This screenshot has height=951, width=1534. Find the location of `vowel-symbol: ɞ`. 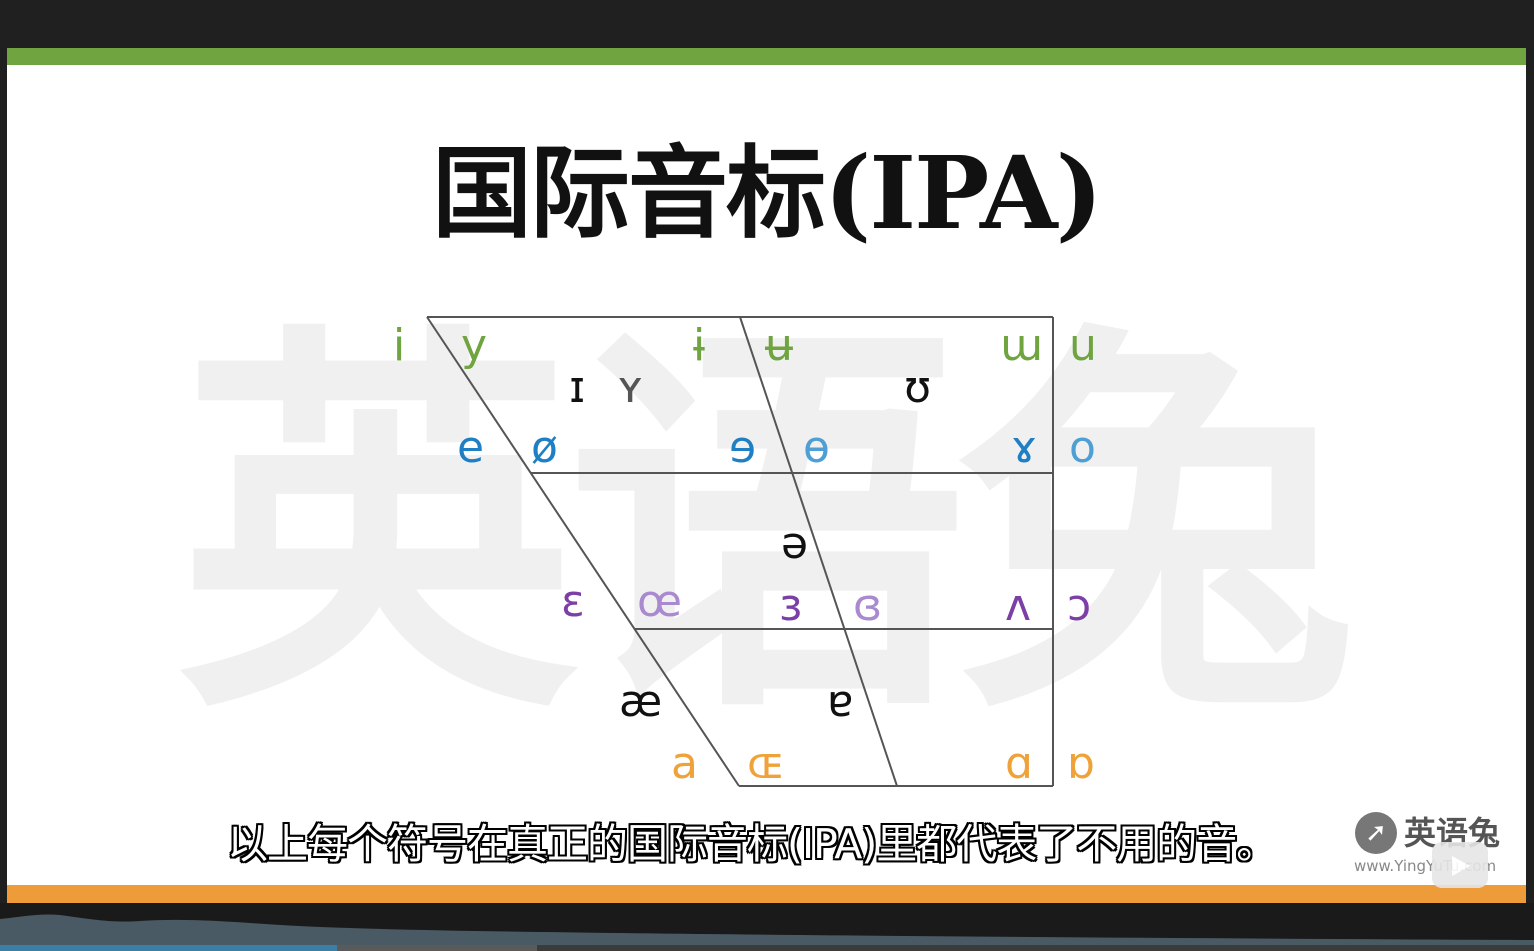

vowel-symbol: ɞ is located at coordinates (868, 605).